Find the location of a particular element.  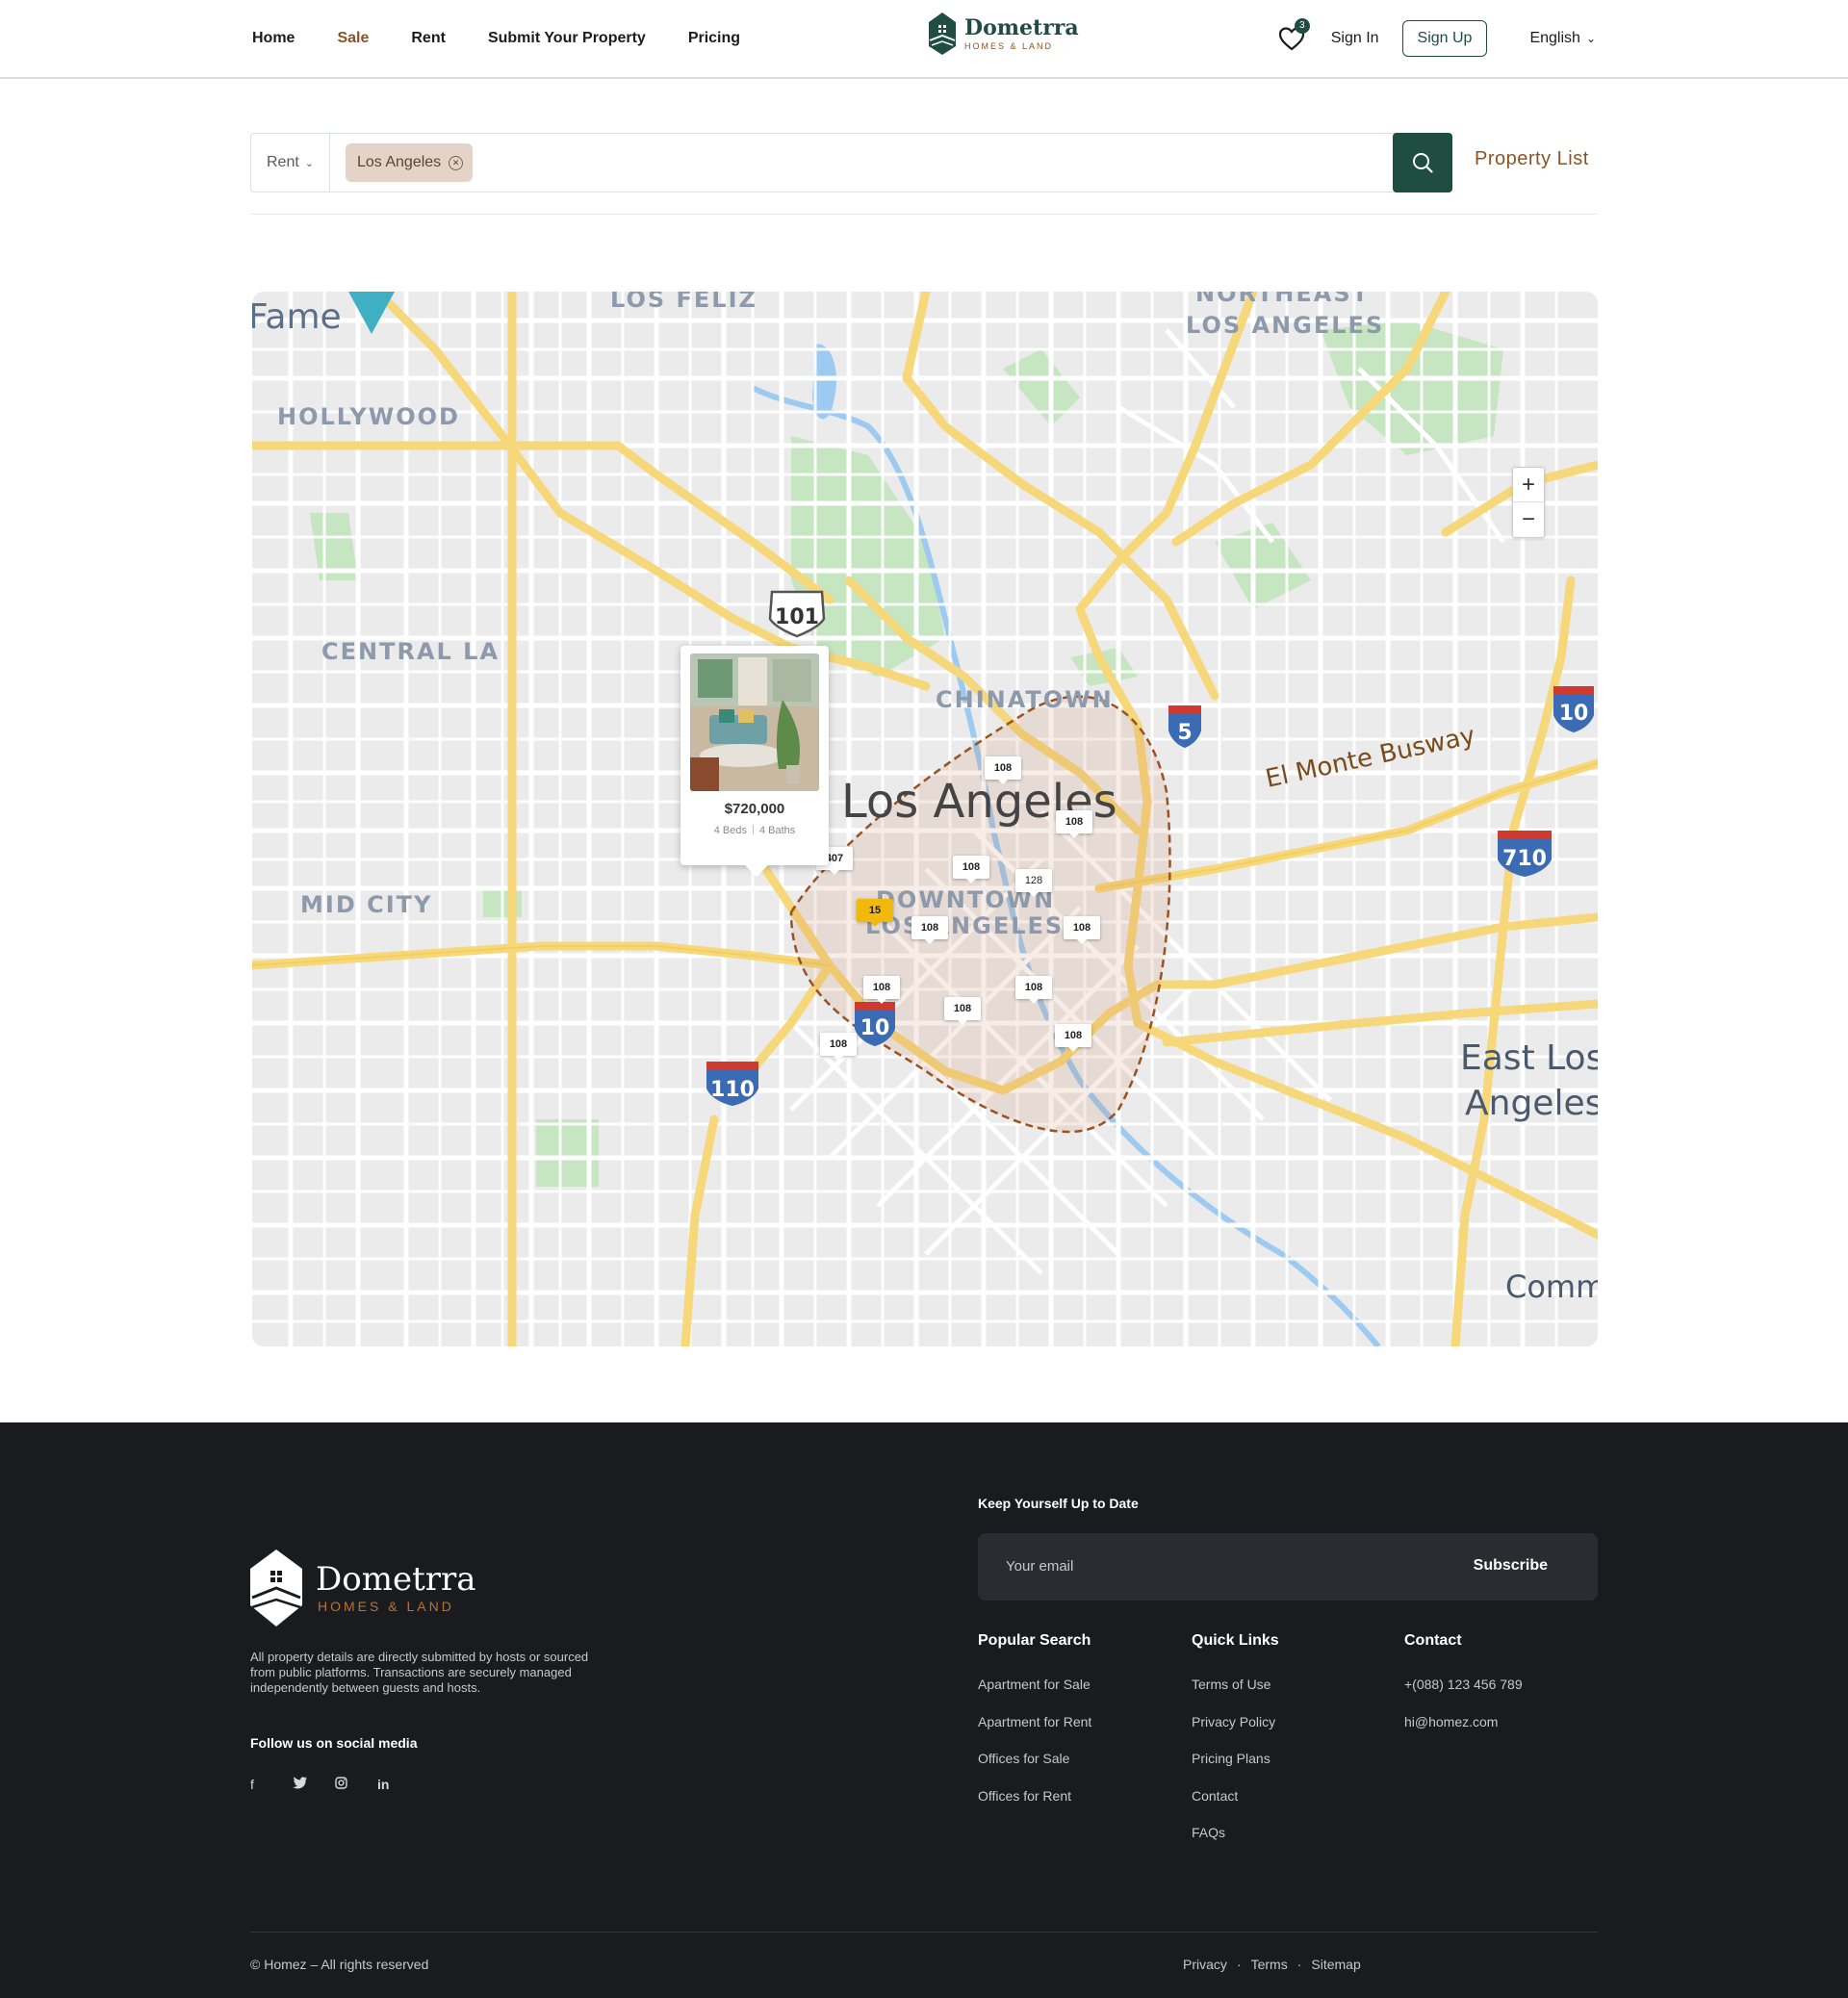

price-marker-highlighted: 15 is located at coordinates (875, 913).